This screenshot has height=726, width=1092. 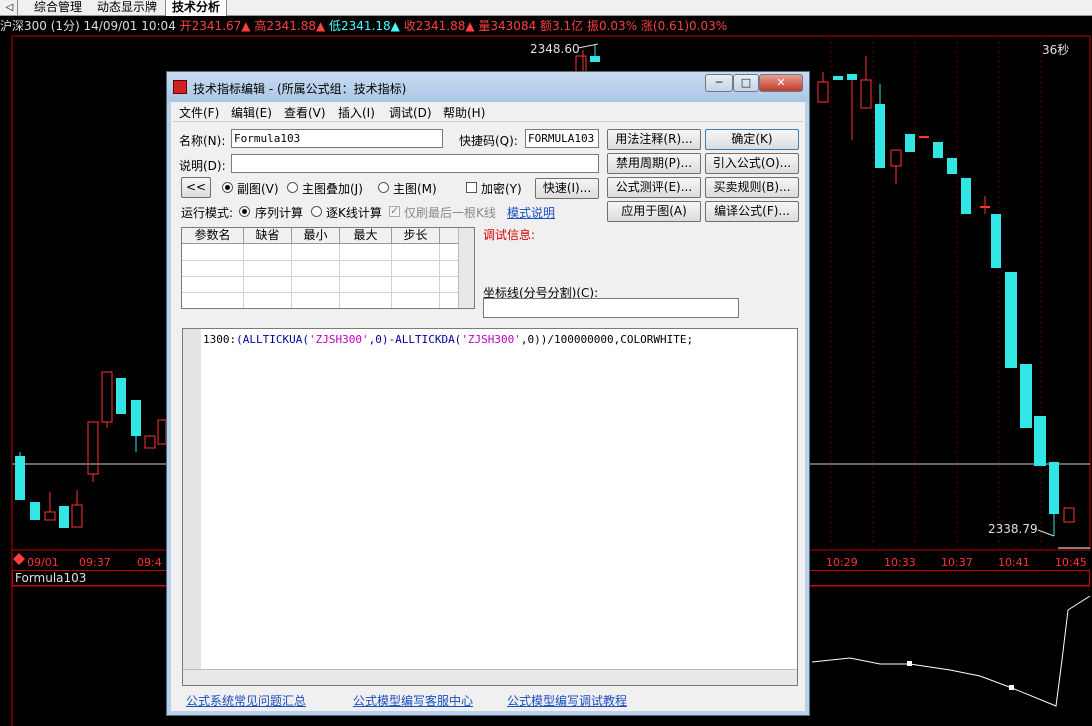 What do you see at coordinates (531, 212) in the screenshot?
I see `mode-help-link: 模式说明` at bounding box center [531, 212].